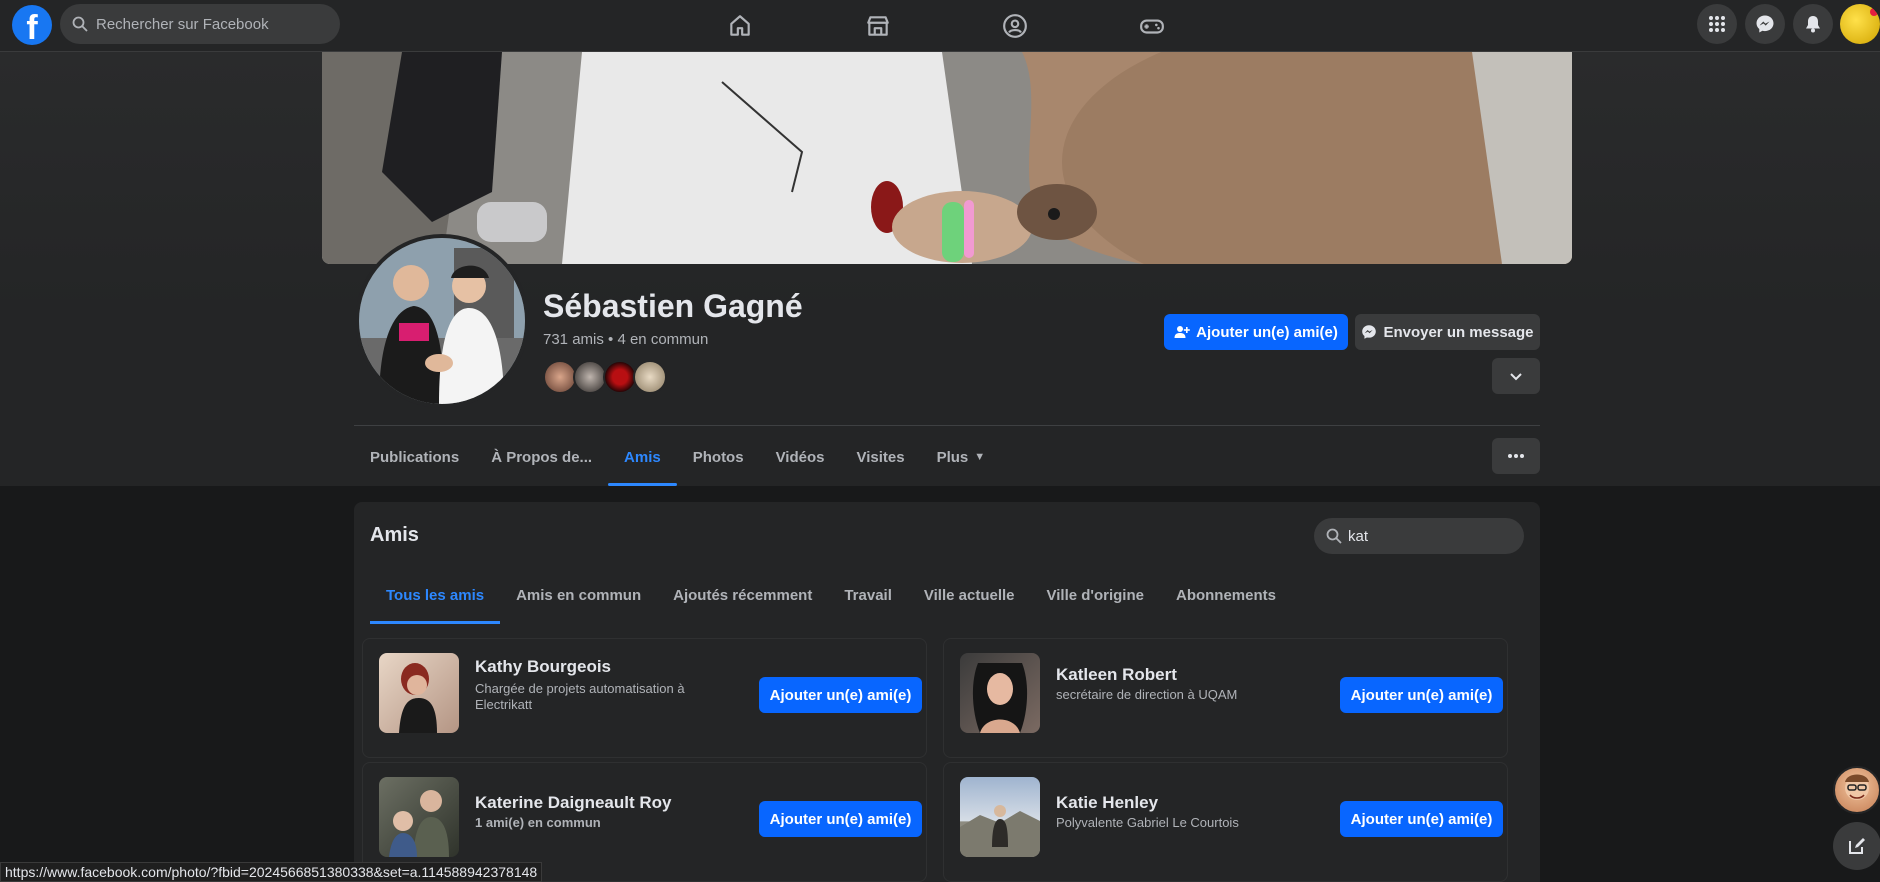 The width and height of the screenshot is (1880, 882). I want to click on facebook-logo: f, so click(32, 25).